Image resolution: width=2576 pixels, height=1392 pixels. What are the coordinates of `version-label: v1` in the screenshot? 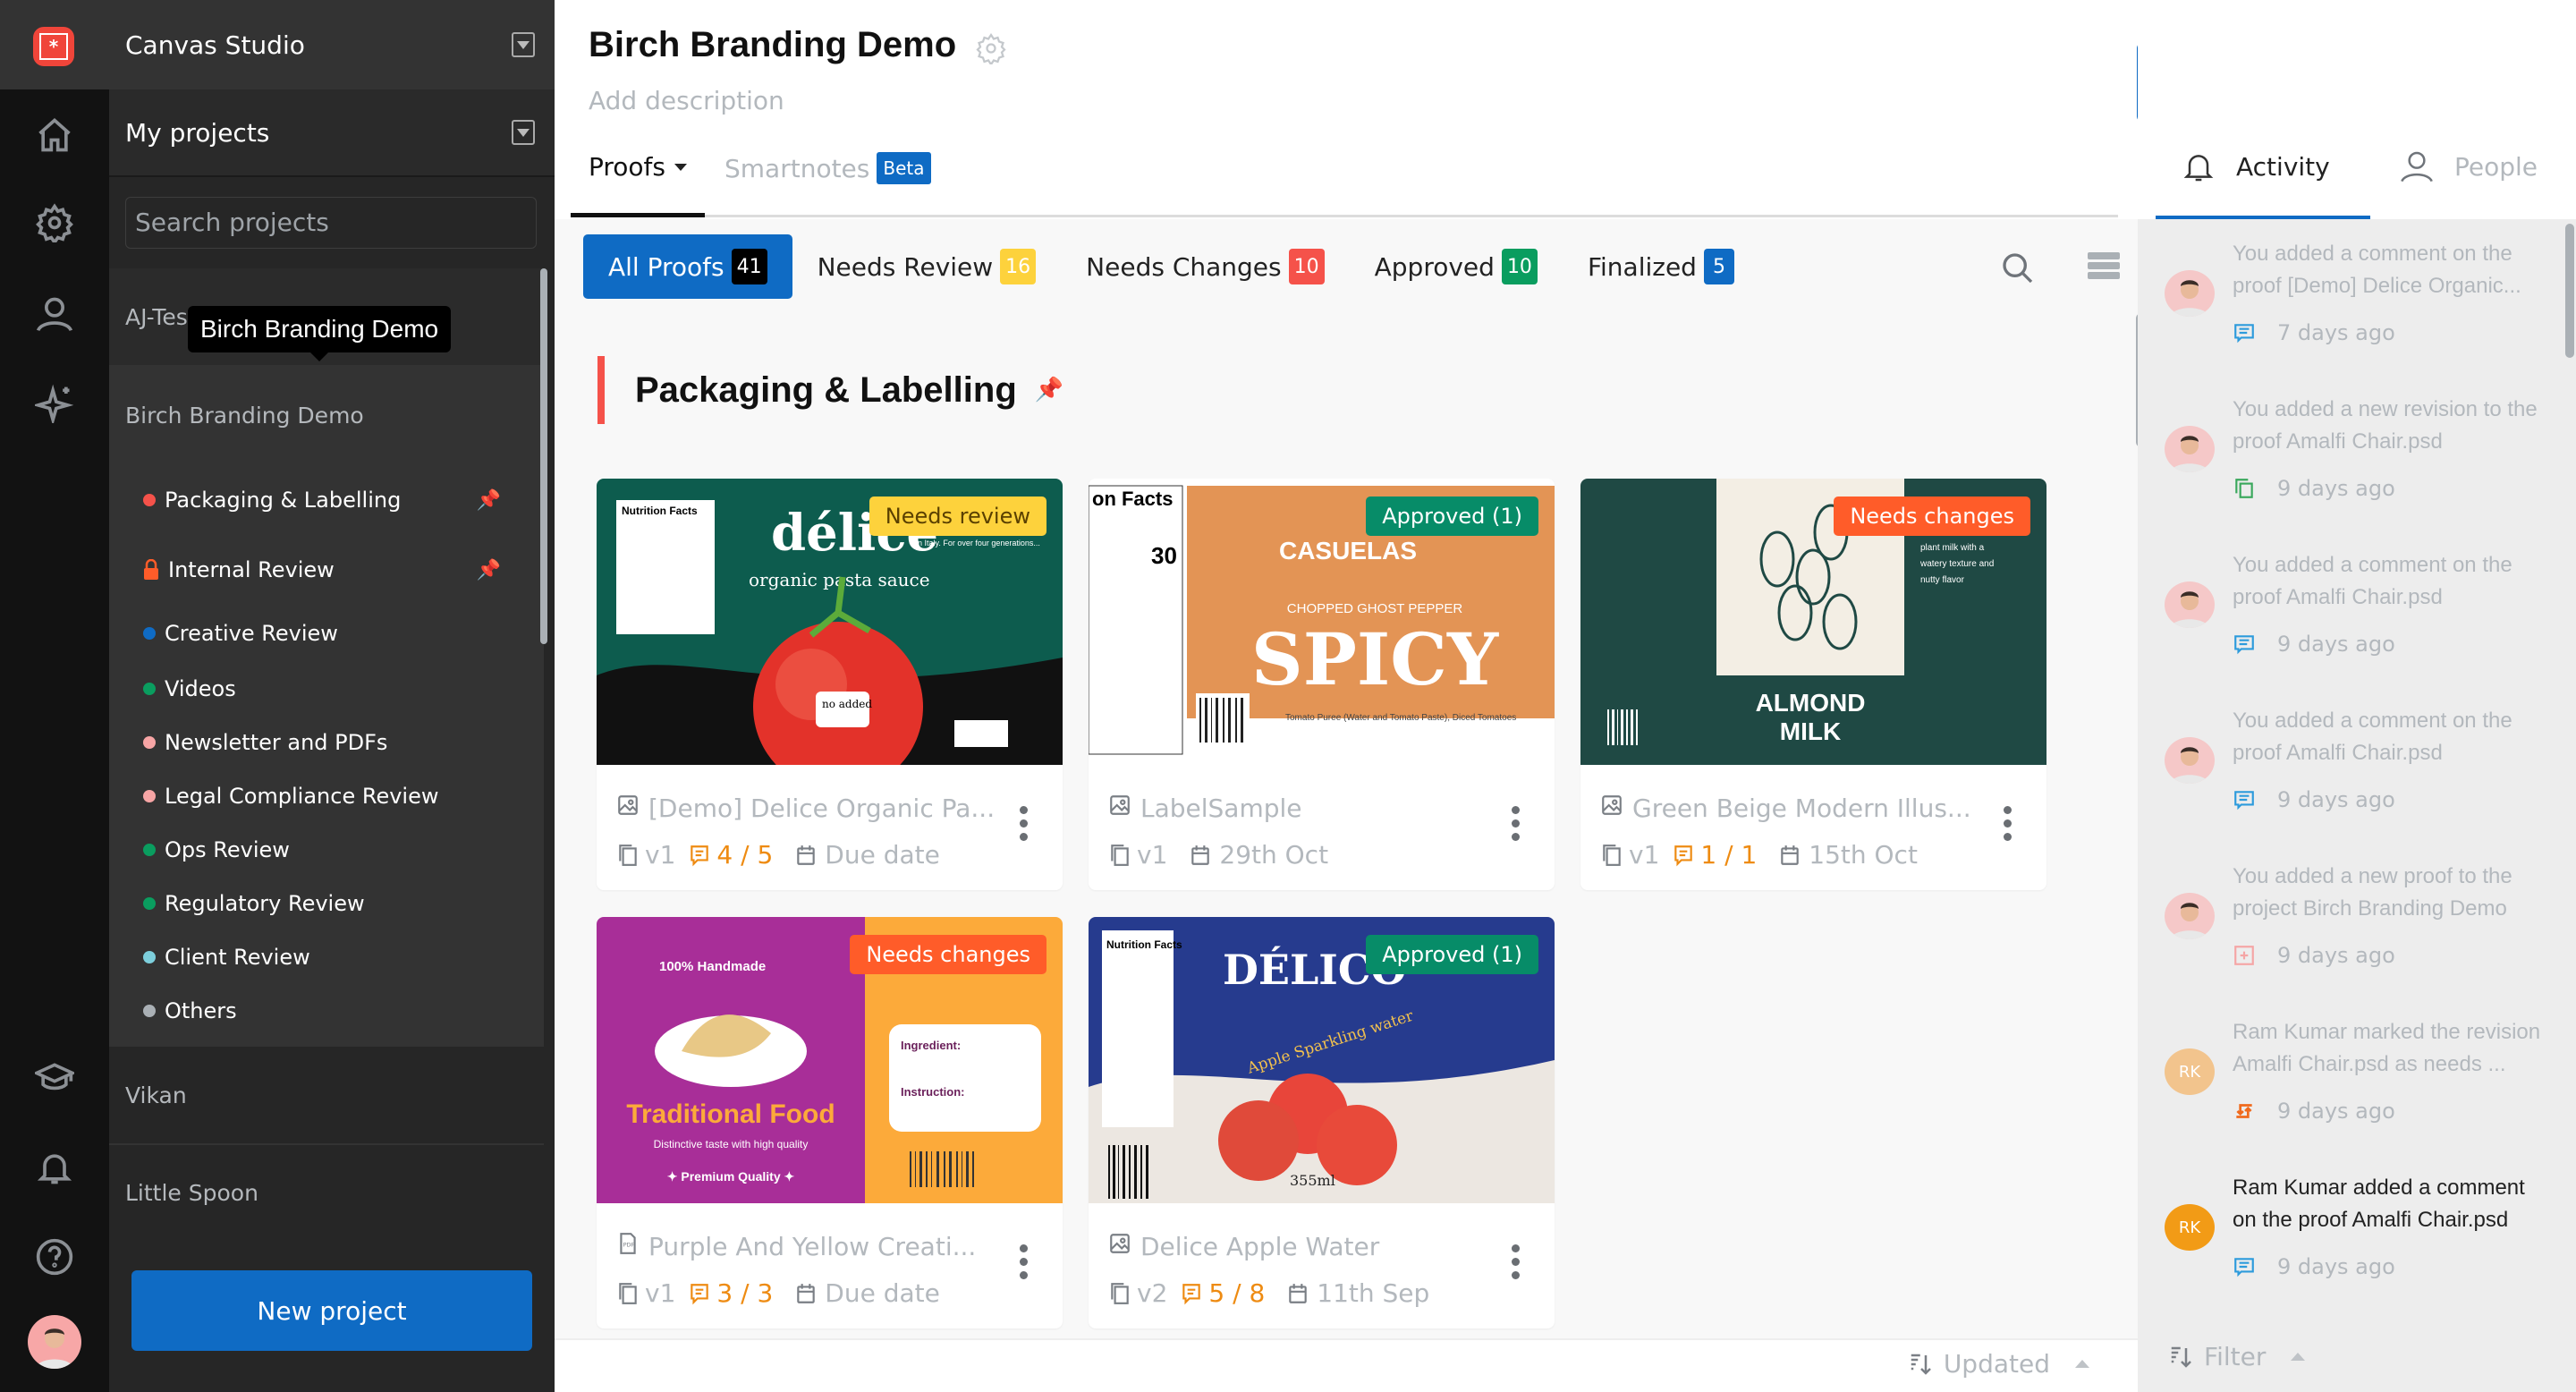 It's located at (660, 855).